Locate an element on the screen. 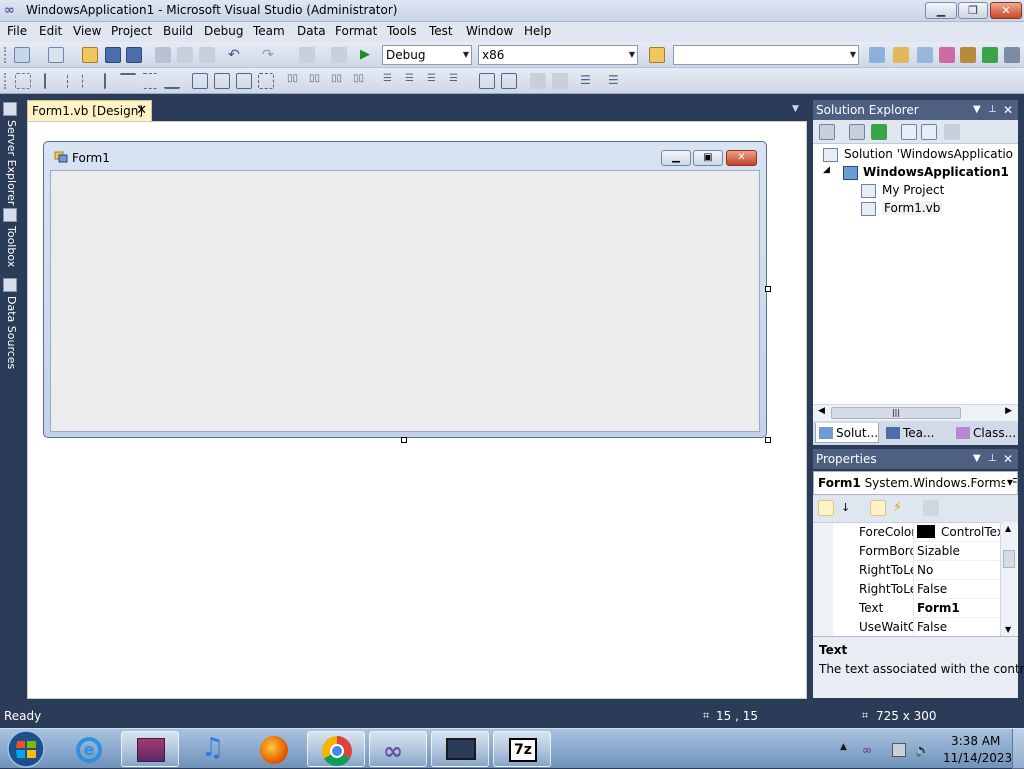 The width and height of the screenshot is (1024, 769). volume-muted-icon: 🔈 is located at coordinates (922, 750).